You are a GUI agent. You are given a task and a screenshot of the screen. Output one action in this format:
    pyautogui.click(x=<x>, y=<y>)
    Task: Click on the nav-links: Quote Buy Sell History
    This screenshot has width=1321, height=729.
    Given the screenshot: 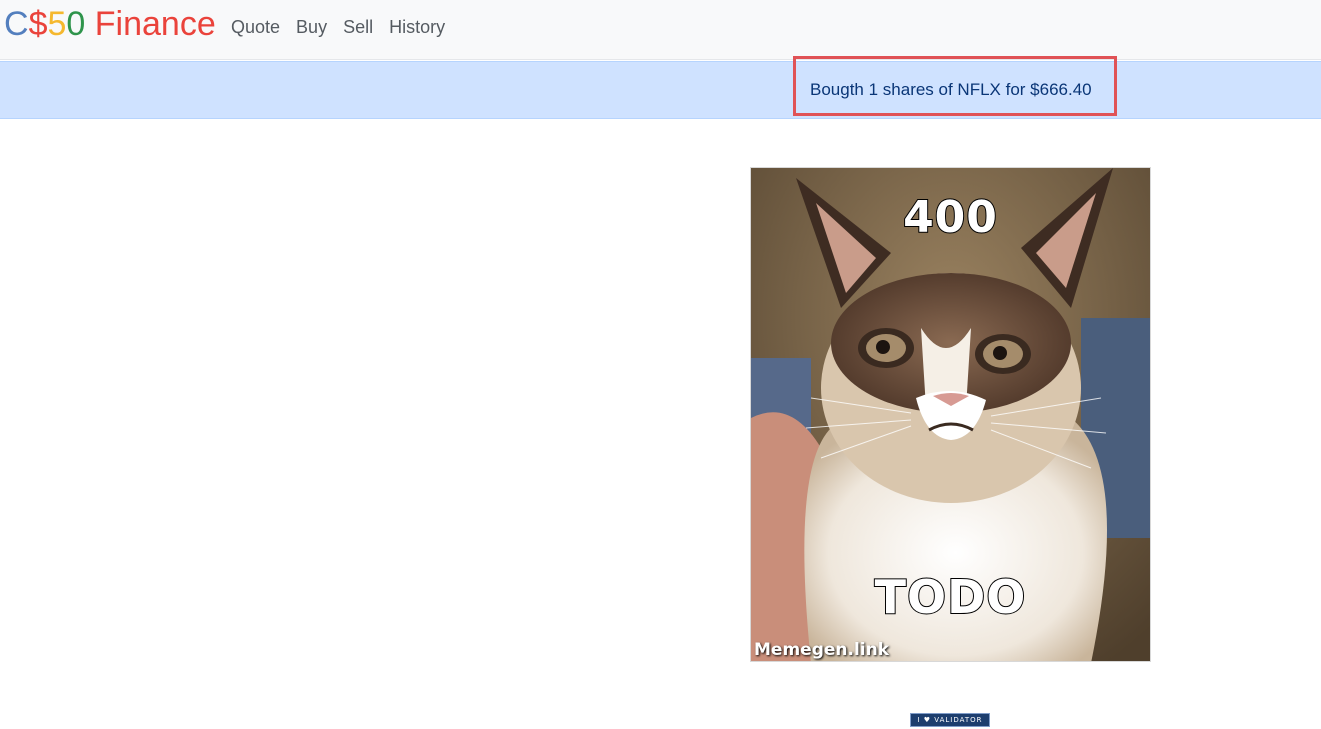 What is the action you would take?
    pyautogui.click(x=346, y=27)
    